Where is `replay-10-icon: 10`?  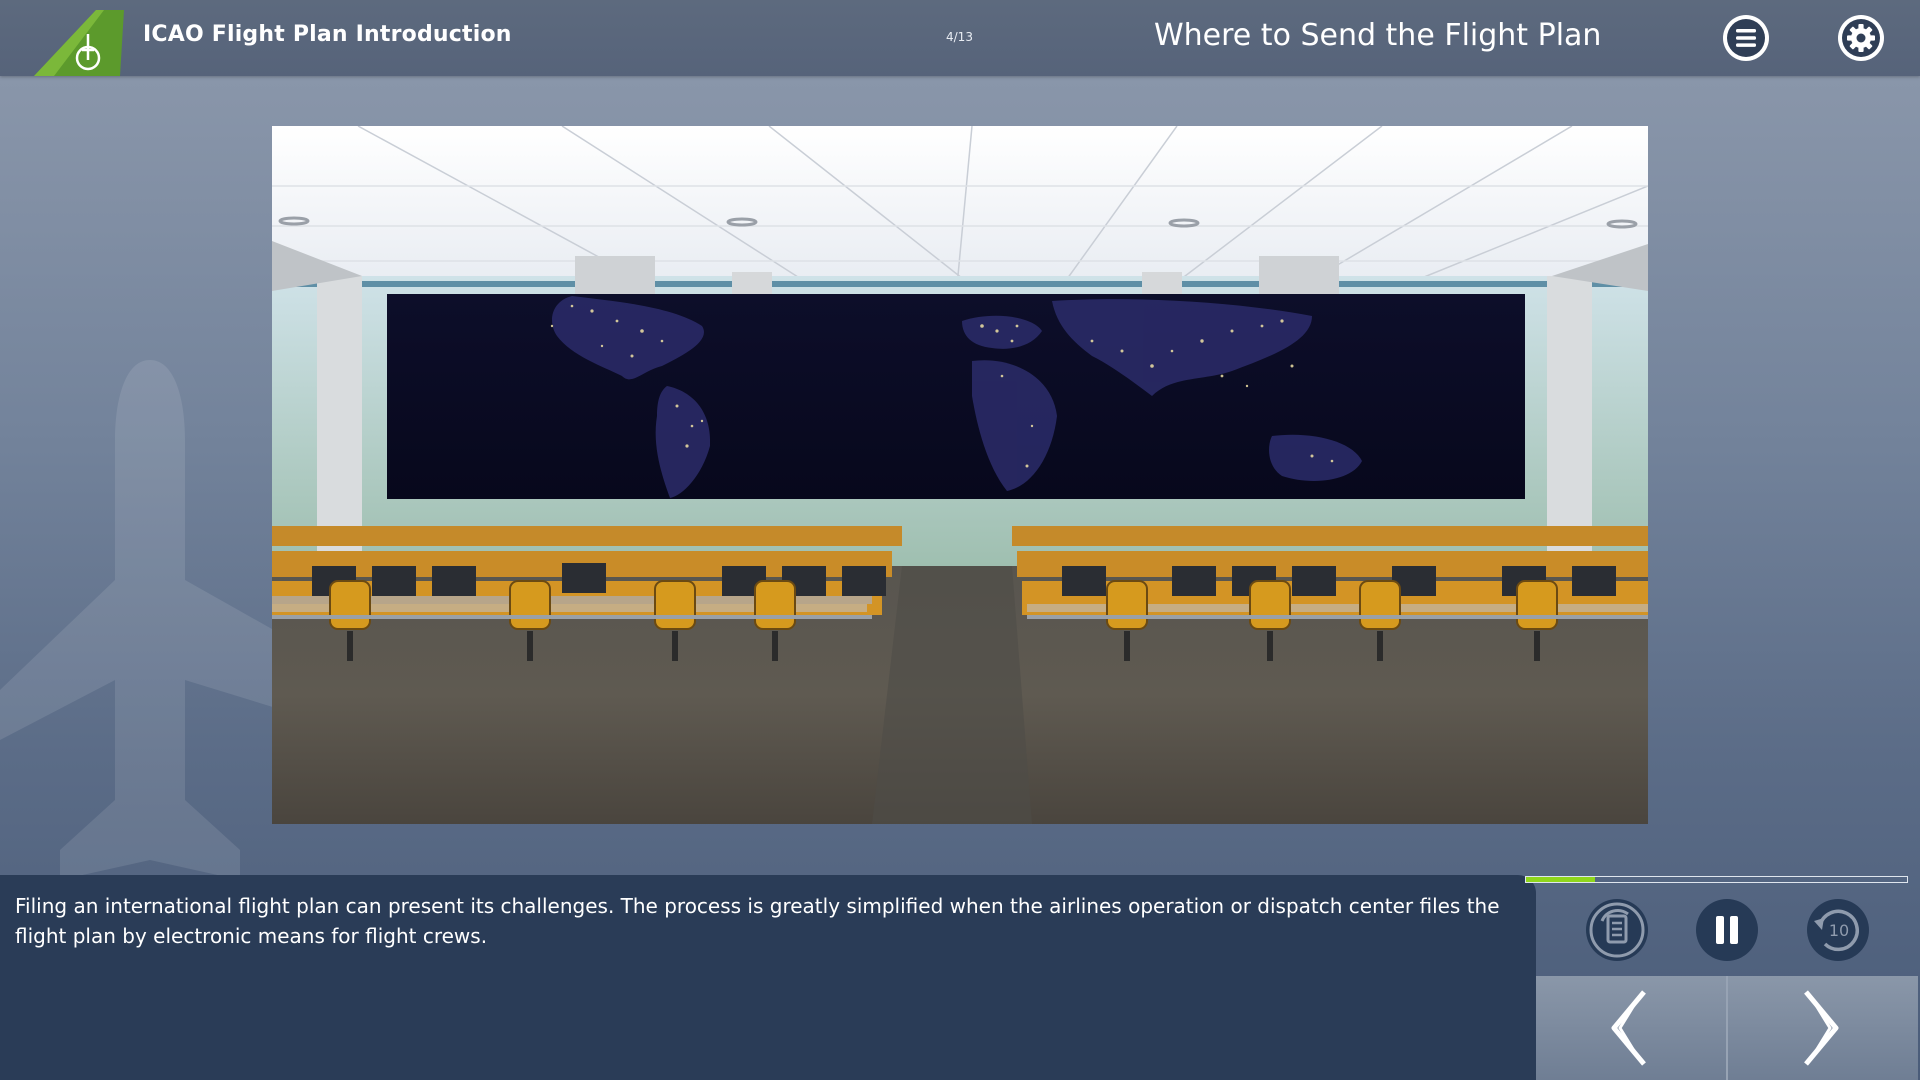
replay-10-icon: 10 is located at coordinates (1836, 930).